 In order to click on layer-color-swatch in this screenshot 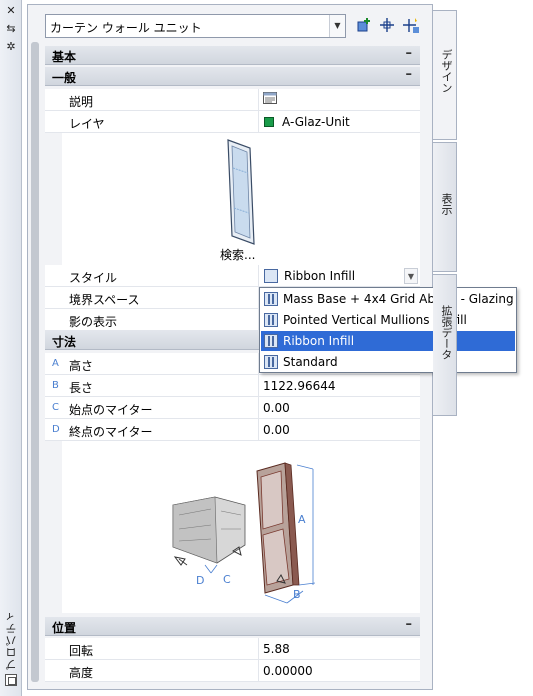, I will do `click(269, 122)`.